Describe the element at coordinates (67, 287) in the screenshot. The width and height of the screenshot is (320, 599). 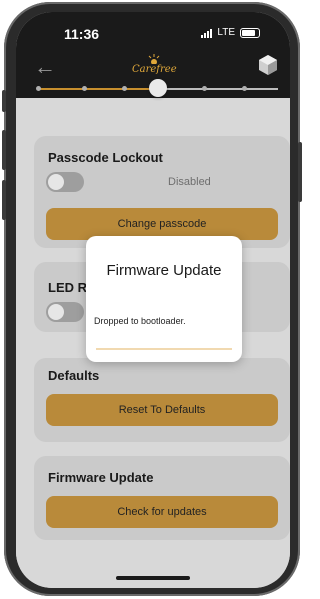
I see `led-title: LED R` at that location.